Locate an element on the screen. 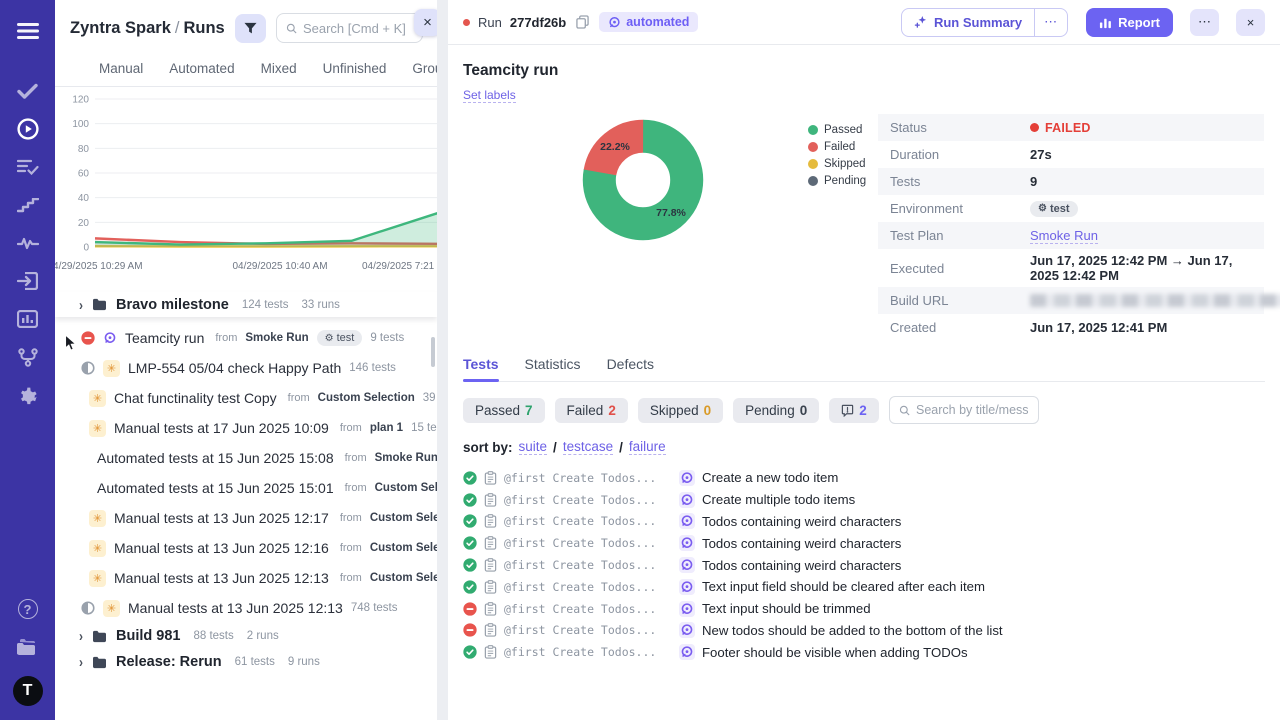  runs-filter-tab: Manual is located at coordinates (121, 68).